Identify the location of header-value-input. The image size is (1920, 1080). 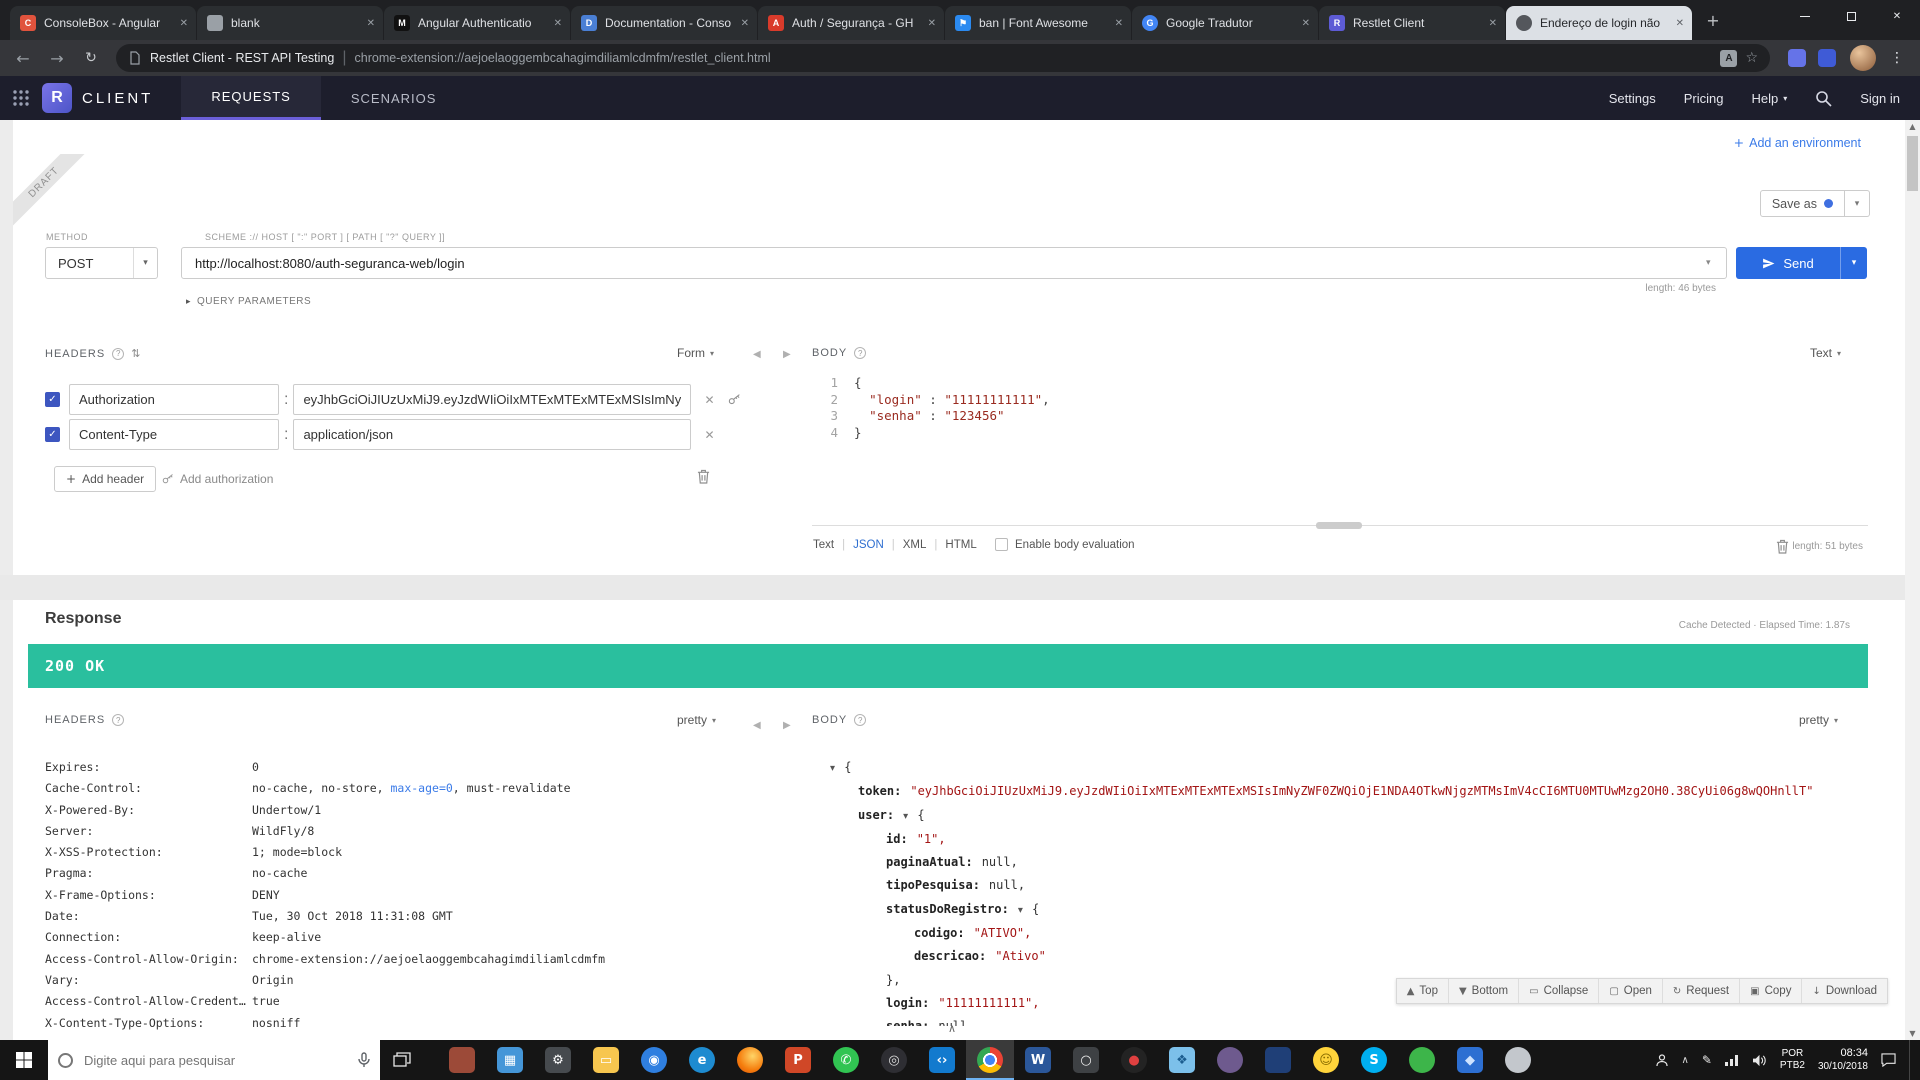
(492, 399).